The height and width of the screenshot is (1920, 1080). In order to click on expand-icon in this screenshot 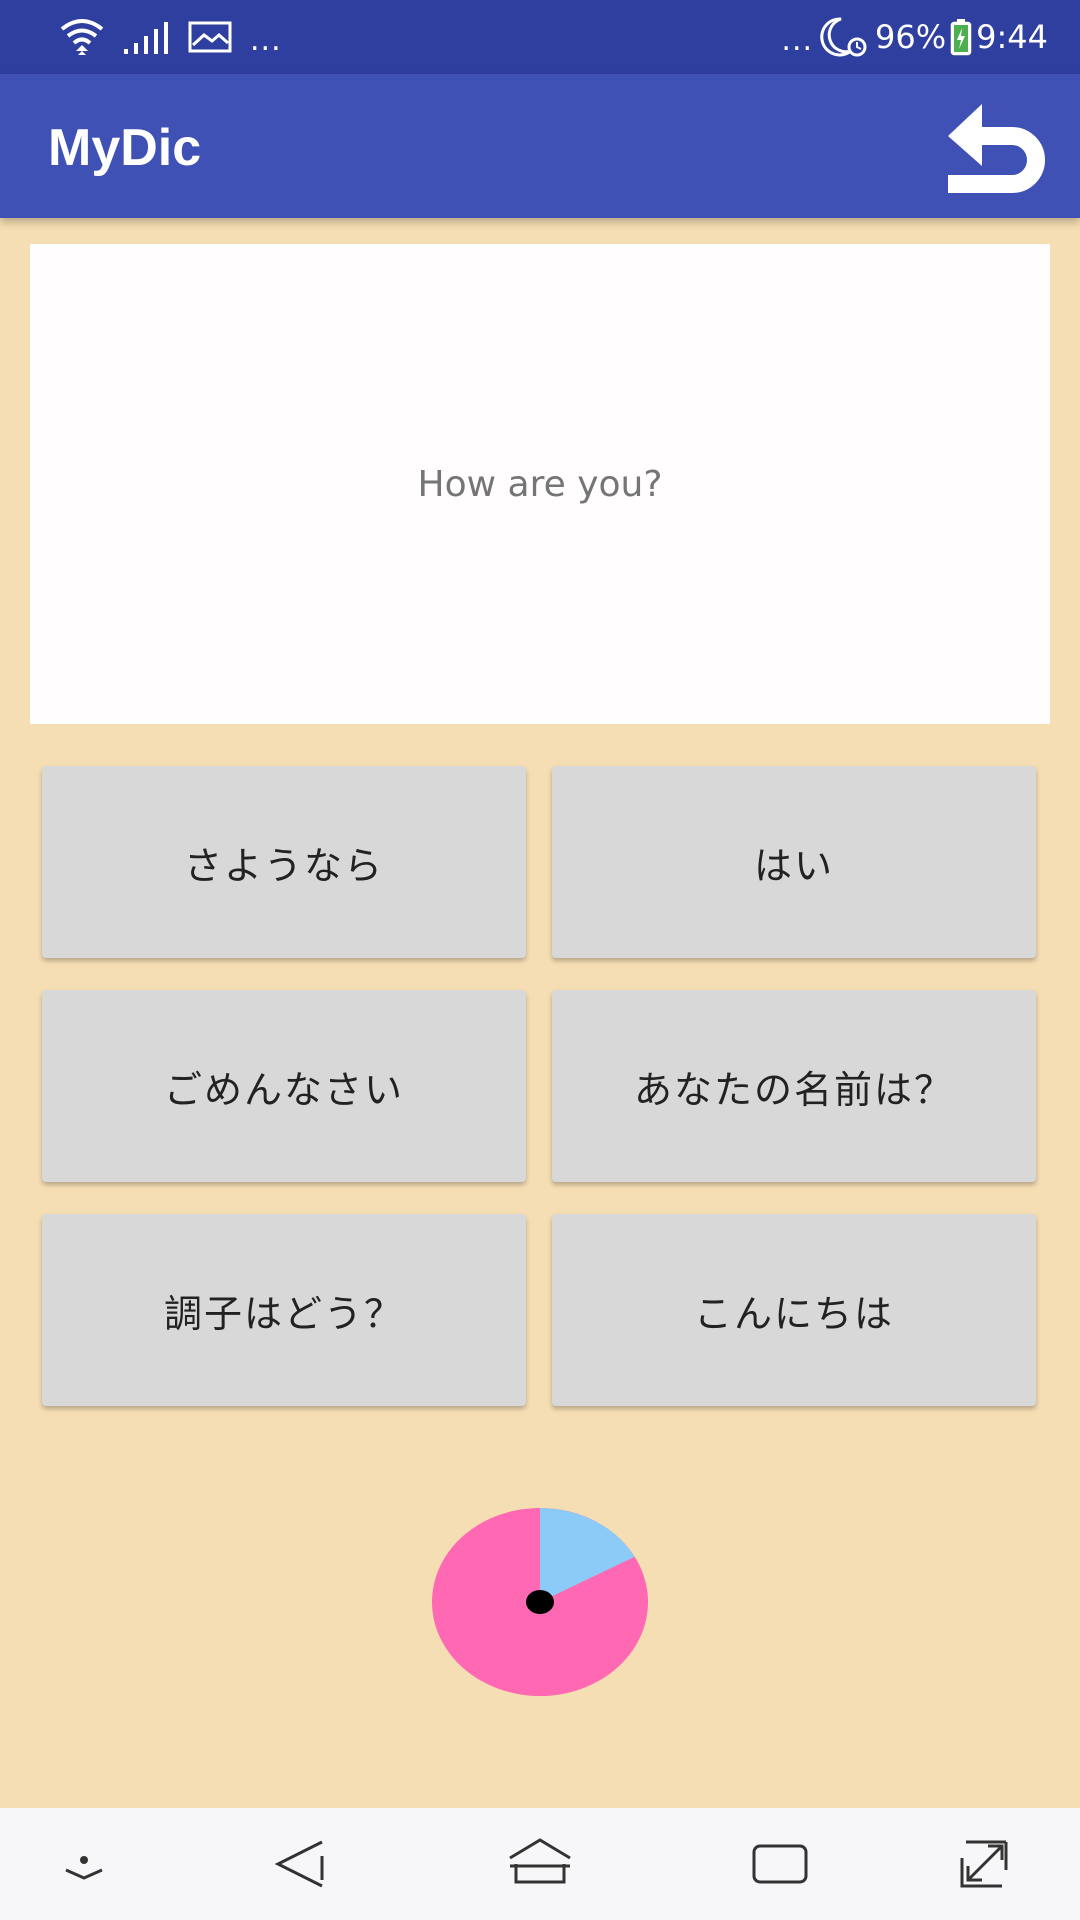, I will do `click(984, 1864)`.